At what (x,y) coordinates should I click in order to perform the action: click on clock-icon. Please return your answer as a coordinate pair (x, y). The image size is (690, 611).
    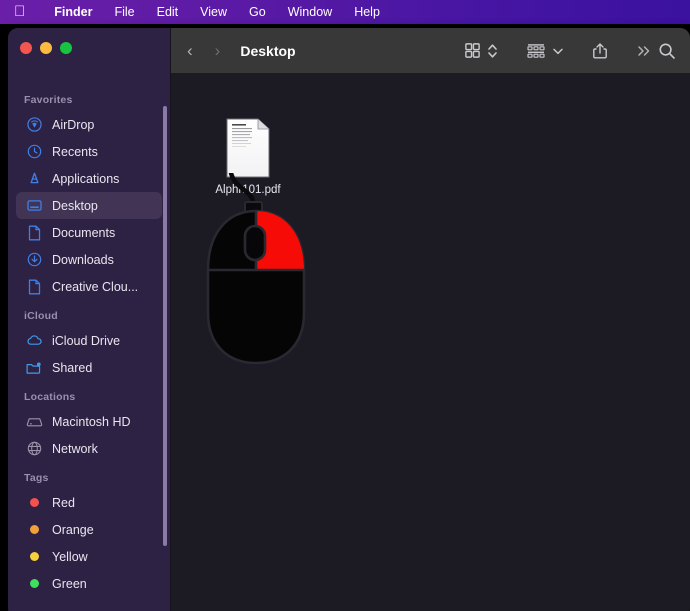
    Looking at the image, I should click on (34, 152).